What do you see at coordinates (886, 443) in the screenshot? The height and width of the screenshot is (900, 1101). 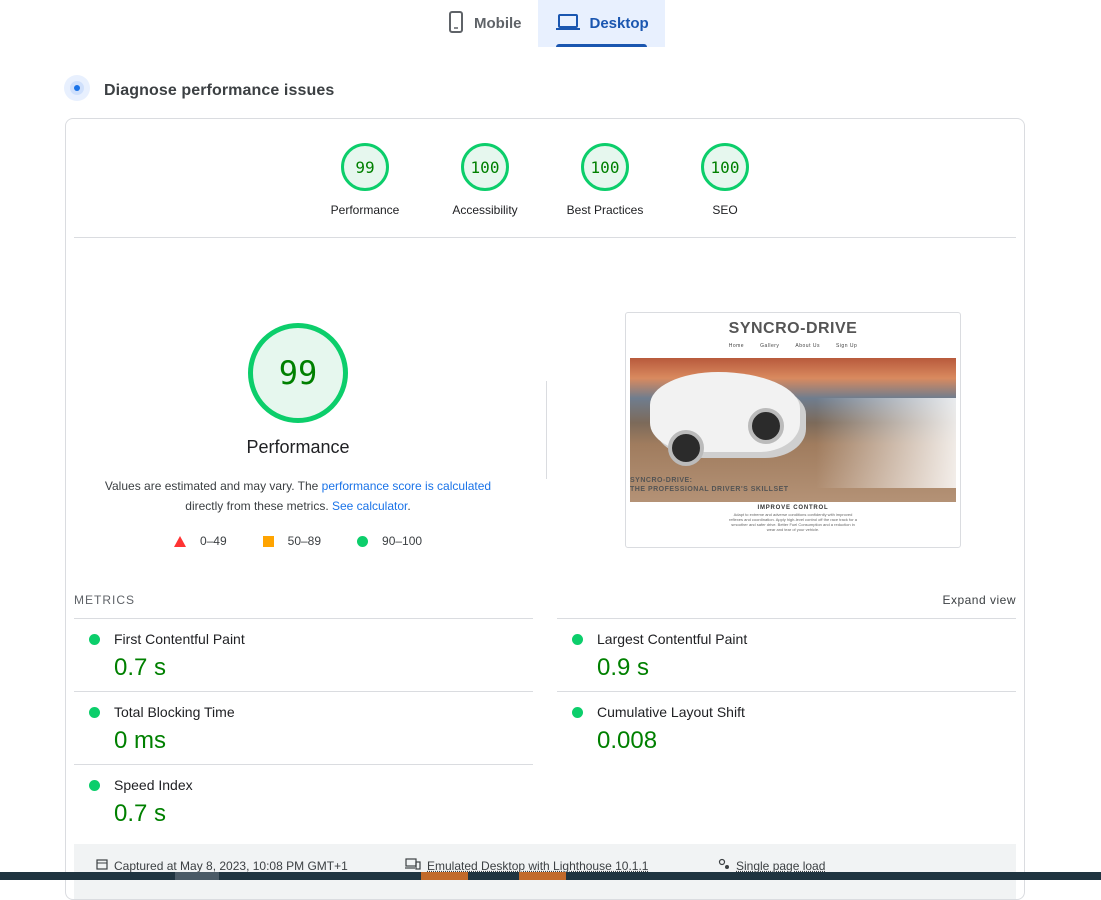 I see `motion-blur` at bounding box center [886, 443].